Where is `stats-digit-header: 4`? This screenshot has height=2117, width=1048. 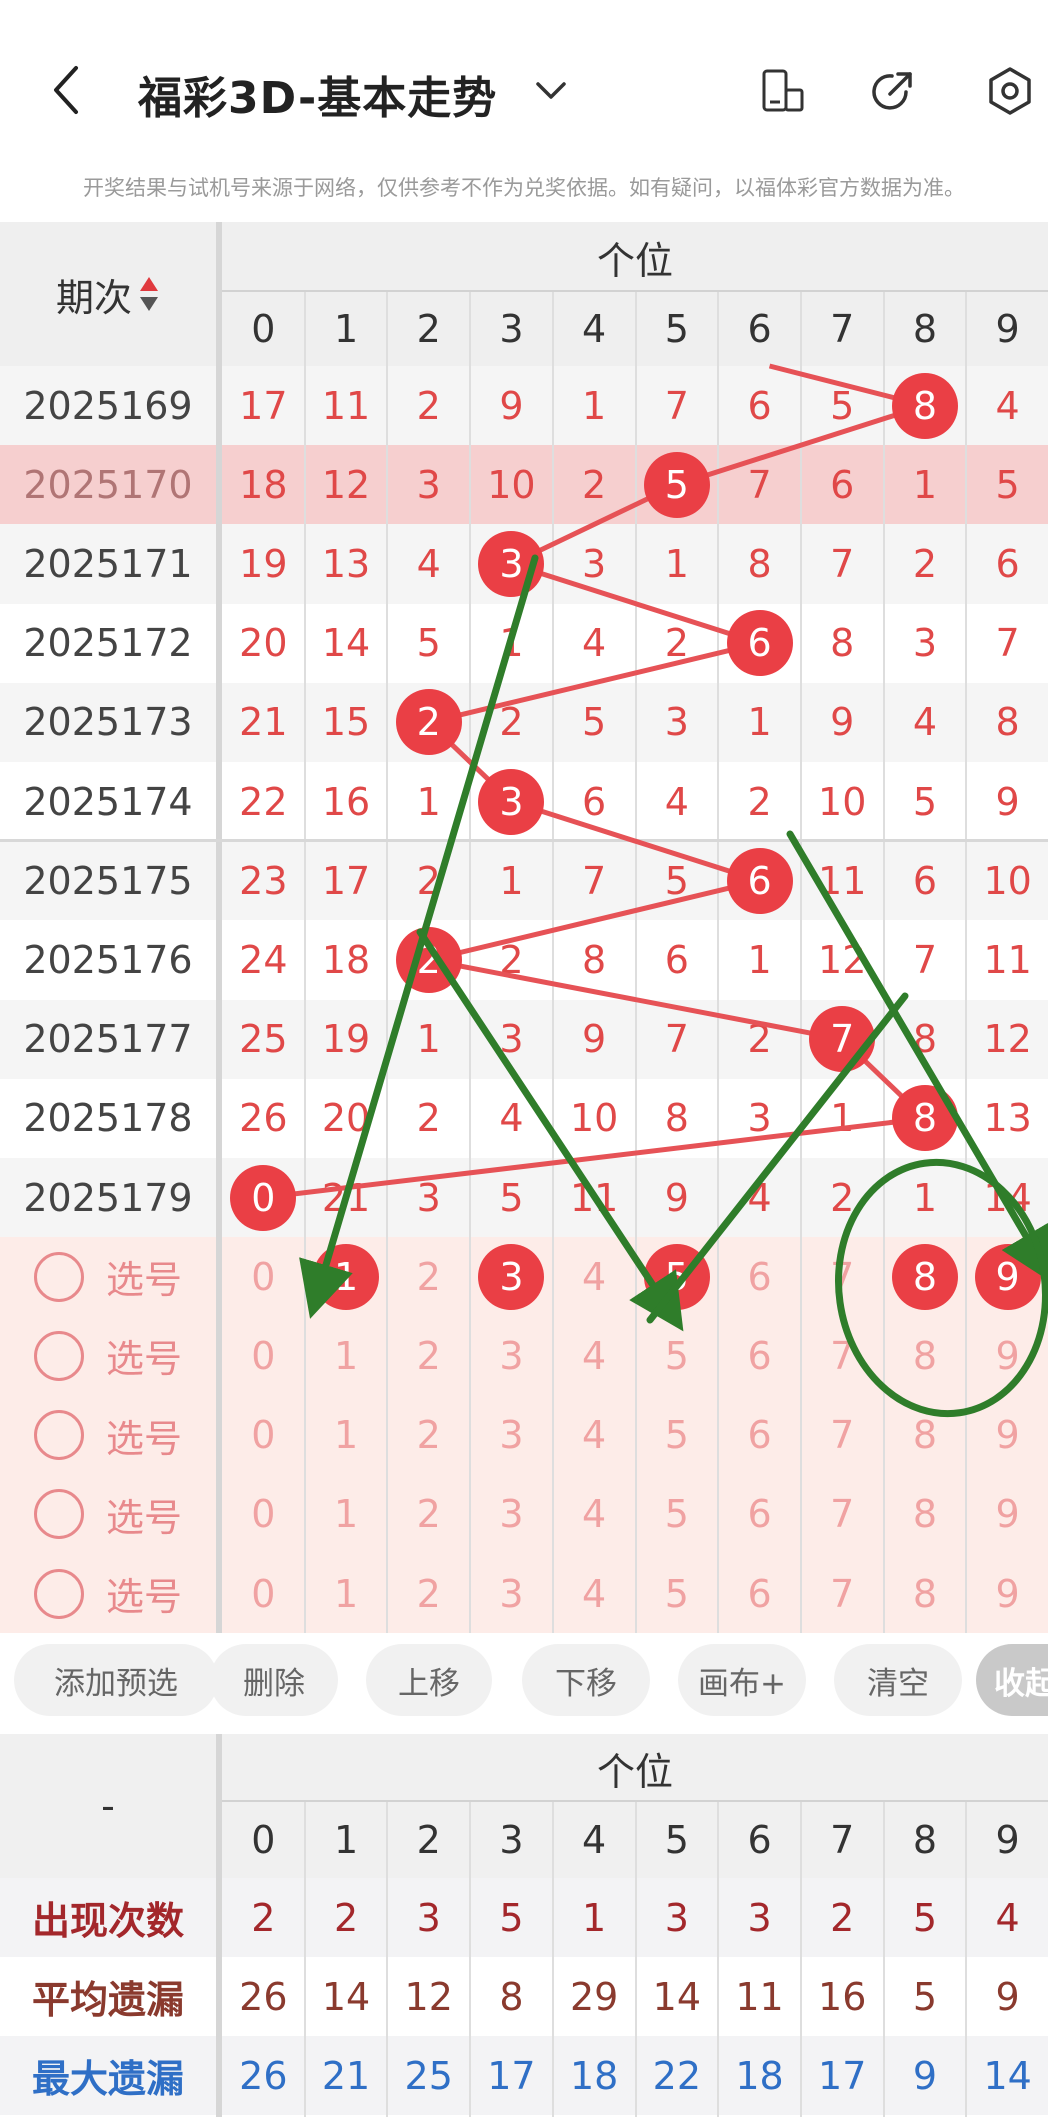
stats-digit-header: 4 is located at coordinates (594, 1840).